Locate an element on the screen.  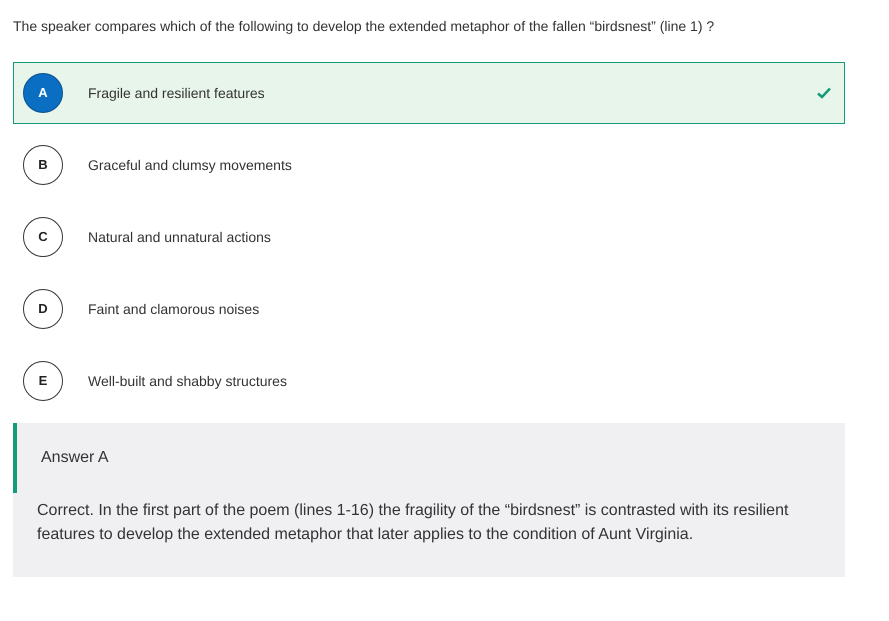
option-letter: D is located at coordinates (43, 309).